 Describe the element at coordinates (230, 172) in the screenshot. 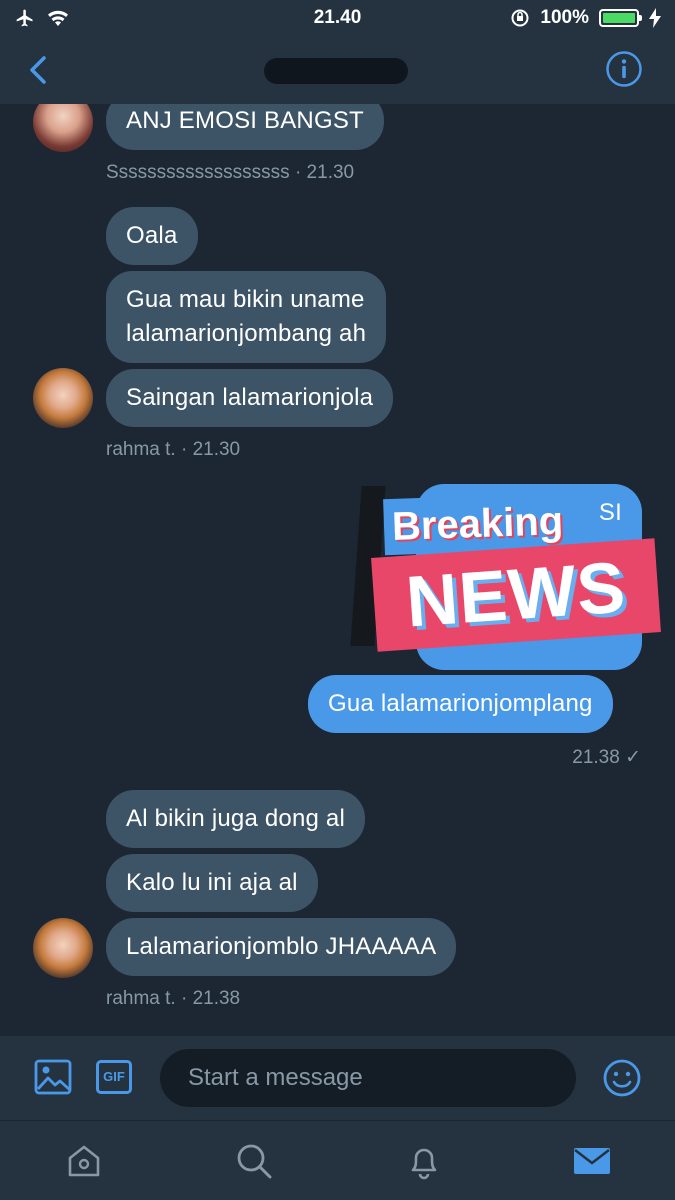

I see `message-meta: Sssssssssssssssssss · 21.30` at that location.